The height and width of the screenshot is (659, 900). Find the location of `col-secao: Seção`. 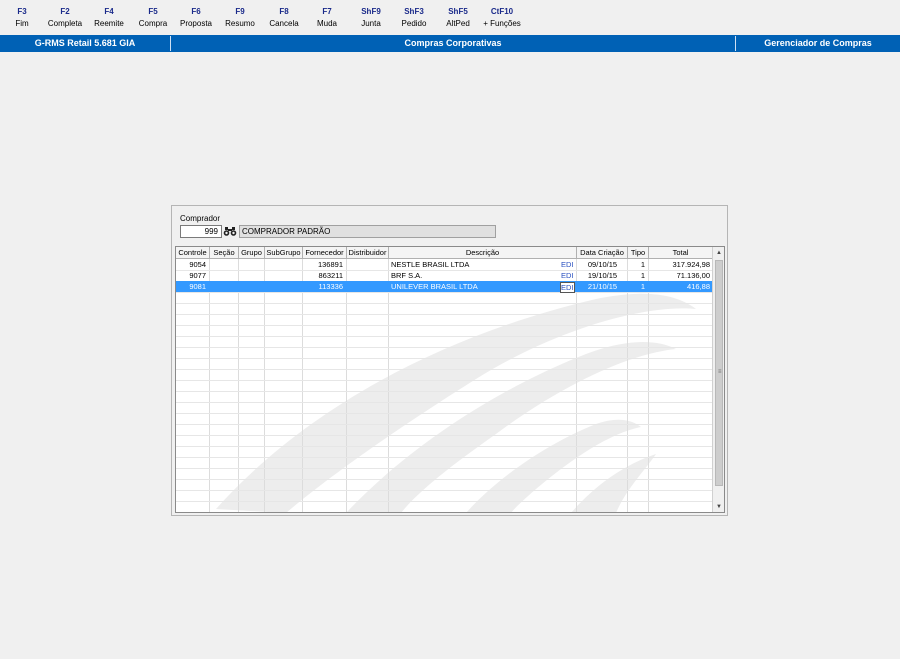

col-secao: Seção is located at coordinates (224, 253).